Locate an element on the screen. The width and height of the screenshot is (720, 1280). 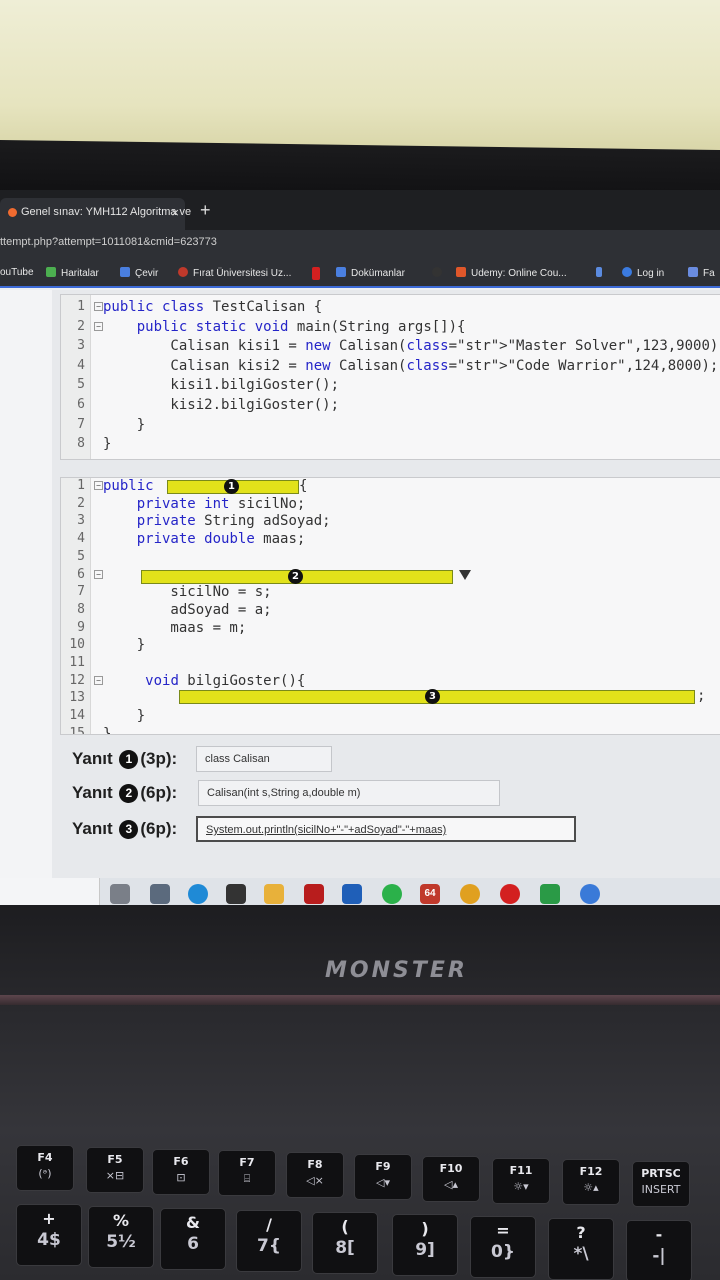
close-tab-icon: × is located at coordinates (175, 212).